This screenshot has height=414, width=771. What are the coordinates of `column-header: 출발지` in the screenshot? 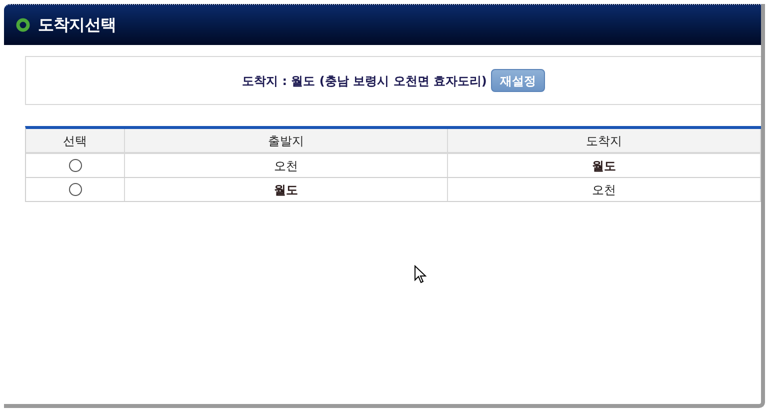 It's located at (286, 140).